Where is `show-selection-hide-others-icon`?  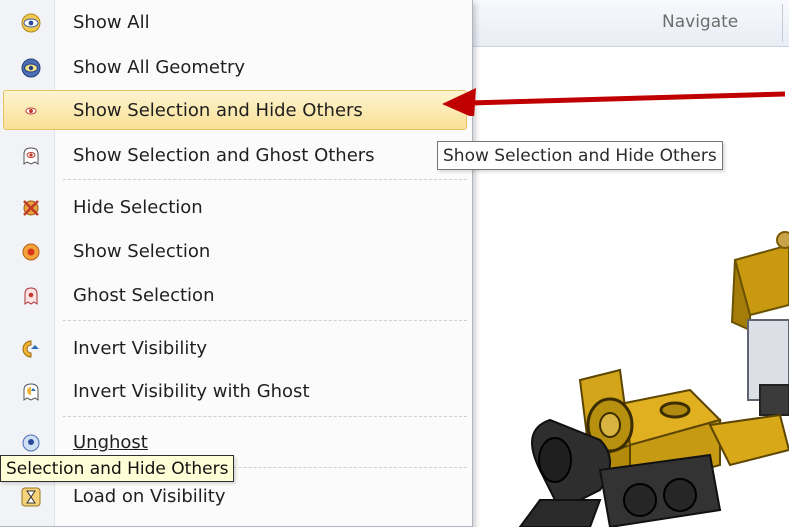
show-selection-hide-others-icon is located at coordinates (31, 111).